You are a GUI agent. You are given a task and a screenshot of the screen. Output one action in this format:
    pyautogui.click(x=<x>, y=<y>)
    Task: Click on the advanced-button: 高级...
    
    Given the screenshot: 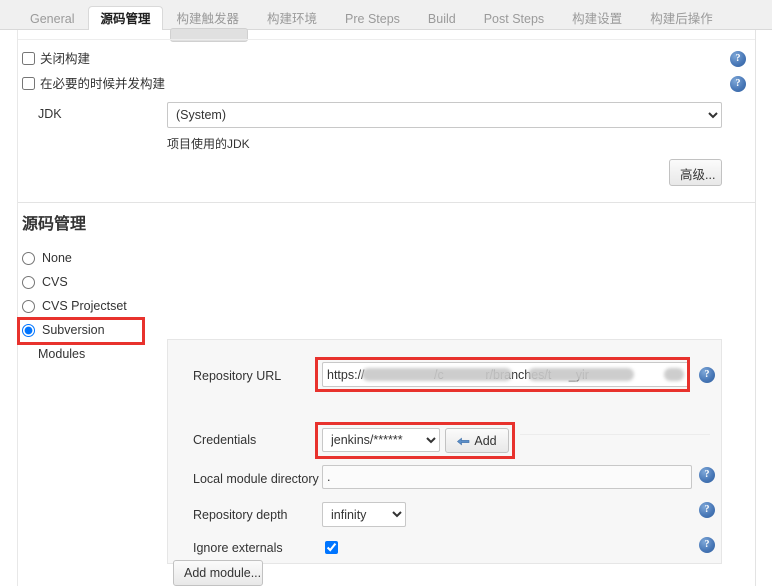 What is the action you would take?
    pyautogui.click(x=695, y=172)
    